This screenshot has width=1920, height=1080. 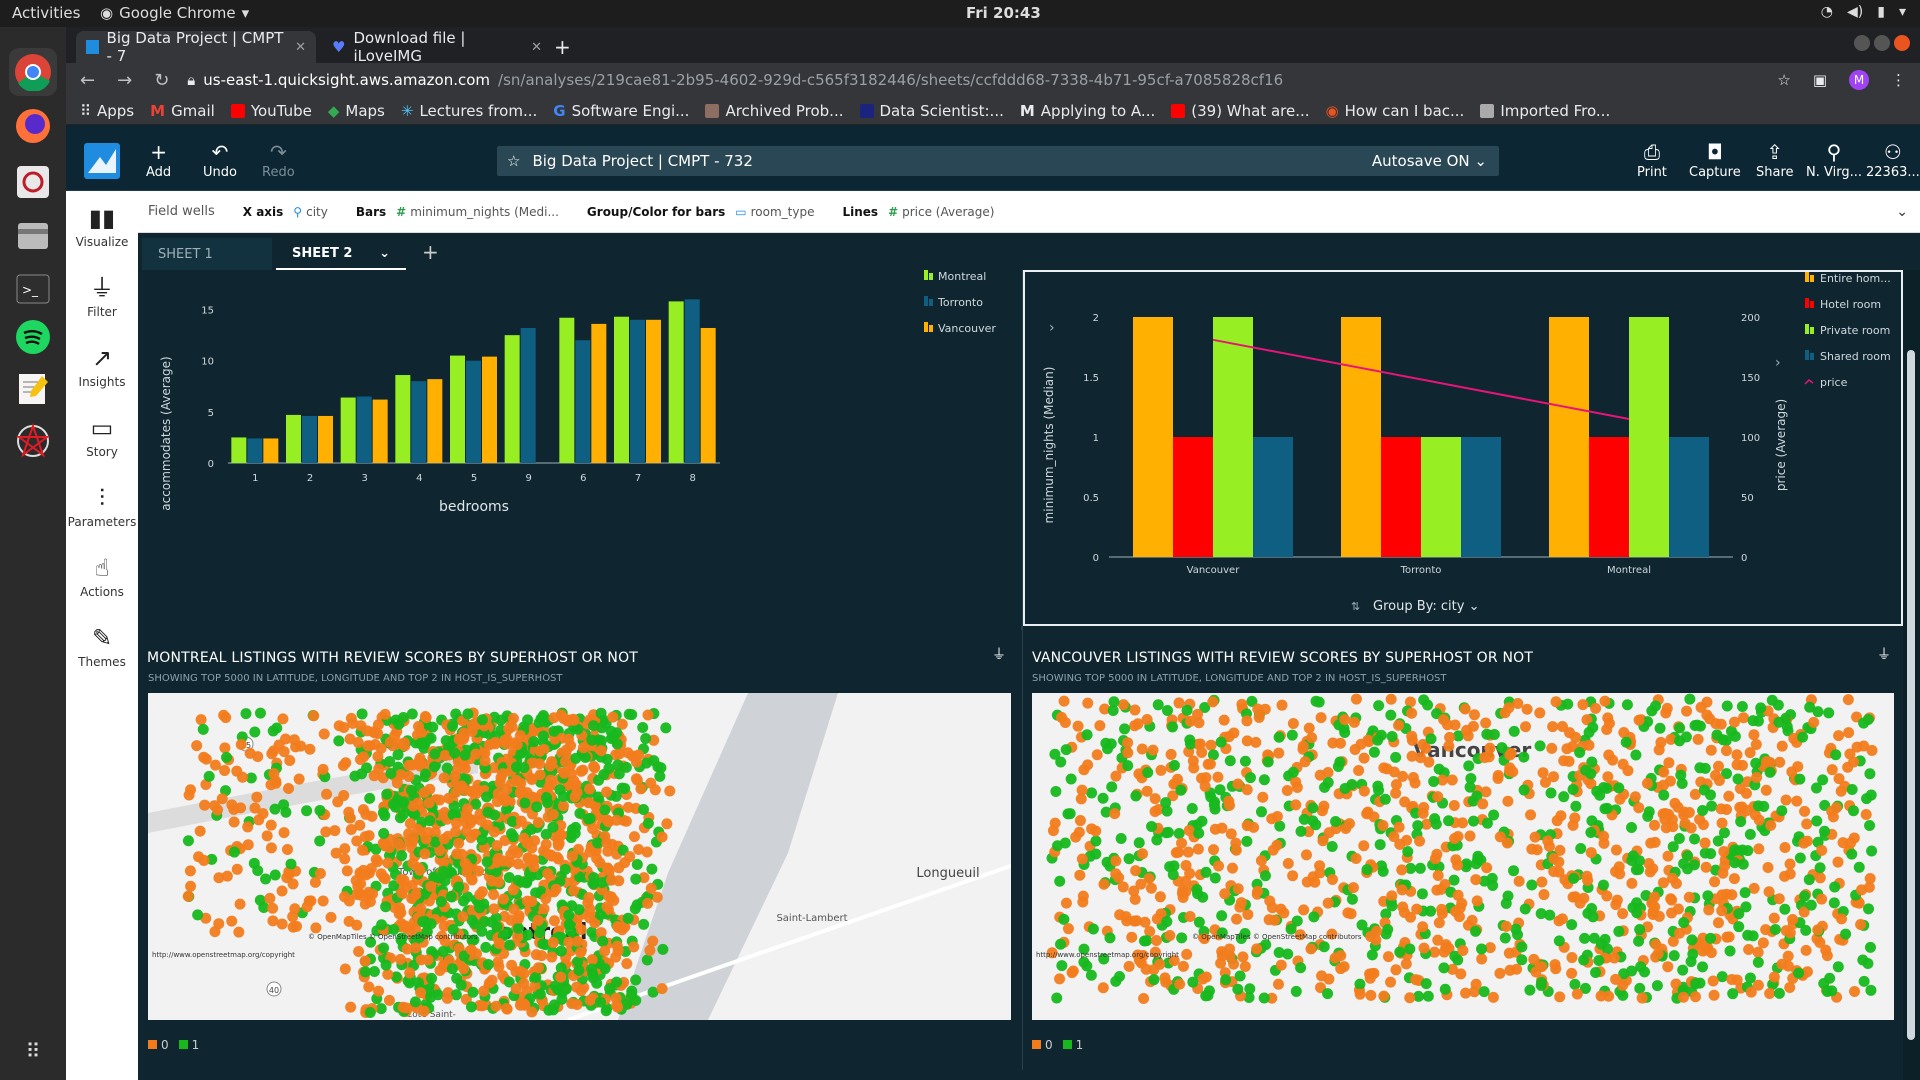 I want to click on text-editor-dock-icon, so click(x=33, y=389).